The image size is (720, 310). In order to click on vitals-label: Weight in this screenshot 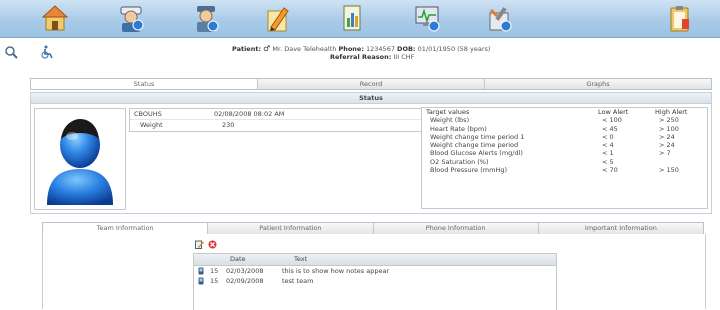, I will do `click(151, 125)`.